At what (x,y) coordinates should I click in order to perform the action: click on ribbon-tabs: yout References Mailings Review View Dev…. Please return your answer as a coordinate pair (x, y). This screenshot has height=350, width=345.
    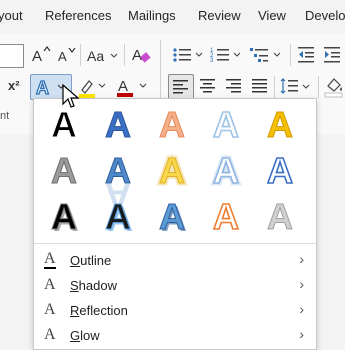
    Looking at the image, I should click on (172, 17).